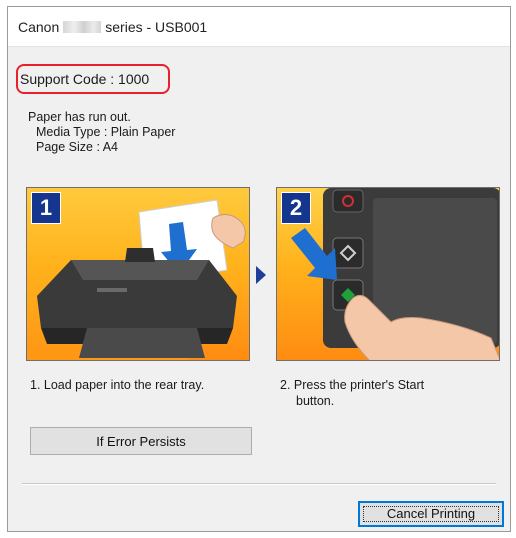 The height and width of the screenshot is (538, 516). What do you see at coordinates (39, 27) in the screenshot?
I see `title-prefix: Canon` at bounding box center [39, 27].